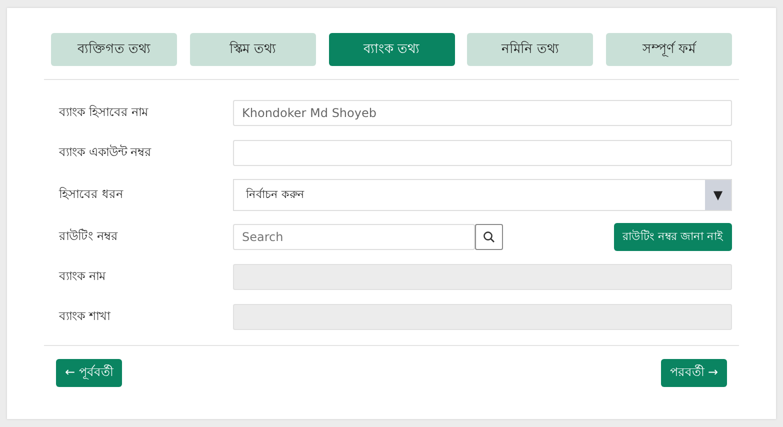 The height and width of the screenshot is (427, 783). I want to click on search-button, so click(489, 237).